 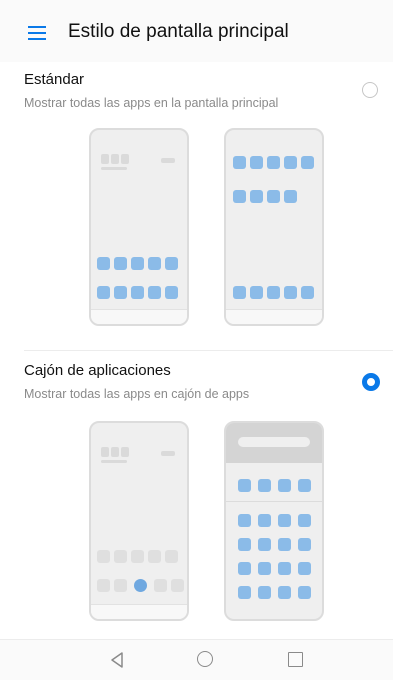 What do you see at coordinates (370, 90) in the screenshot?
I see `radio-standard` at bounding box center [370, 90].